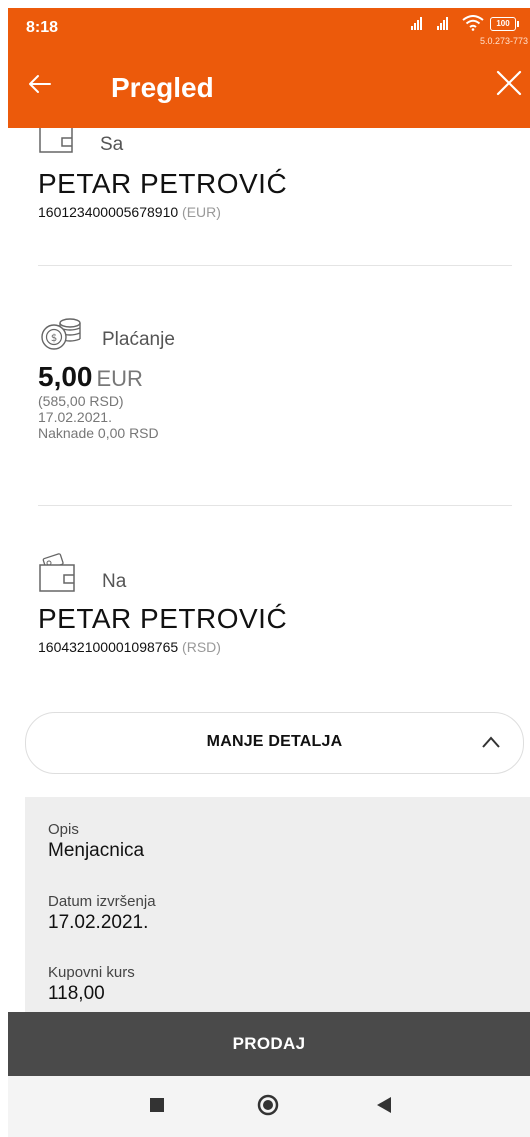  What do you see at coordinates (91, 972) in the screenshot?
I see `detail-key: Kupovni kurs` at bounding box center [91, 972].